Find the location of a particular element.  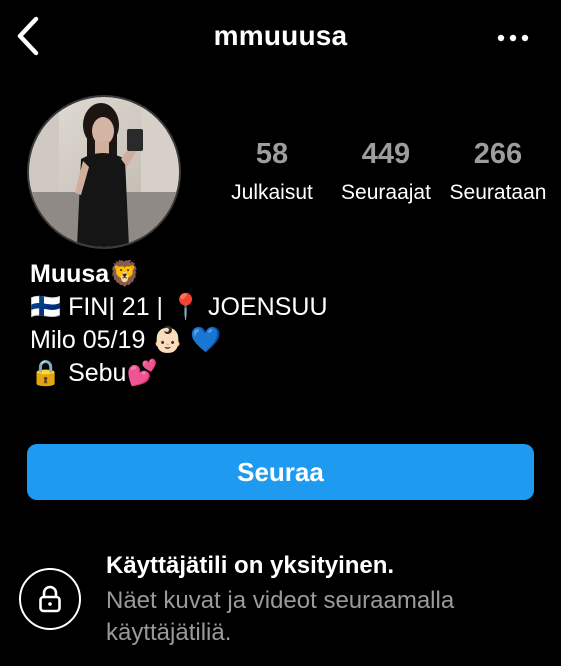

profile-username: mmuuusa is located at coordinates (280, 35).